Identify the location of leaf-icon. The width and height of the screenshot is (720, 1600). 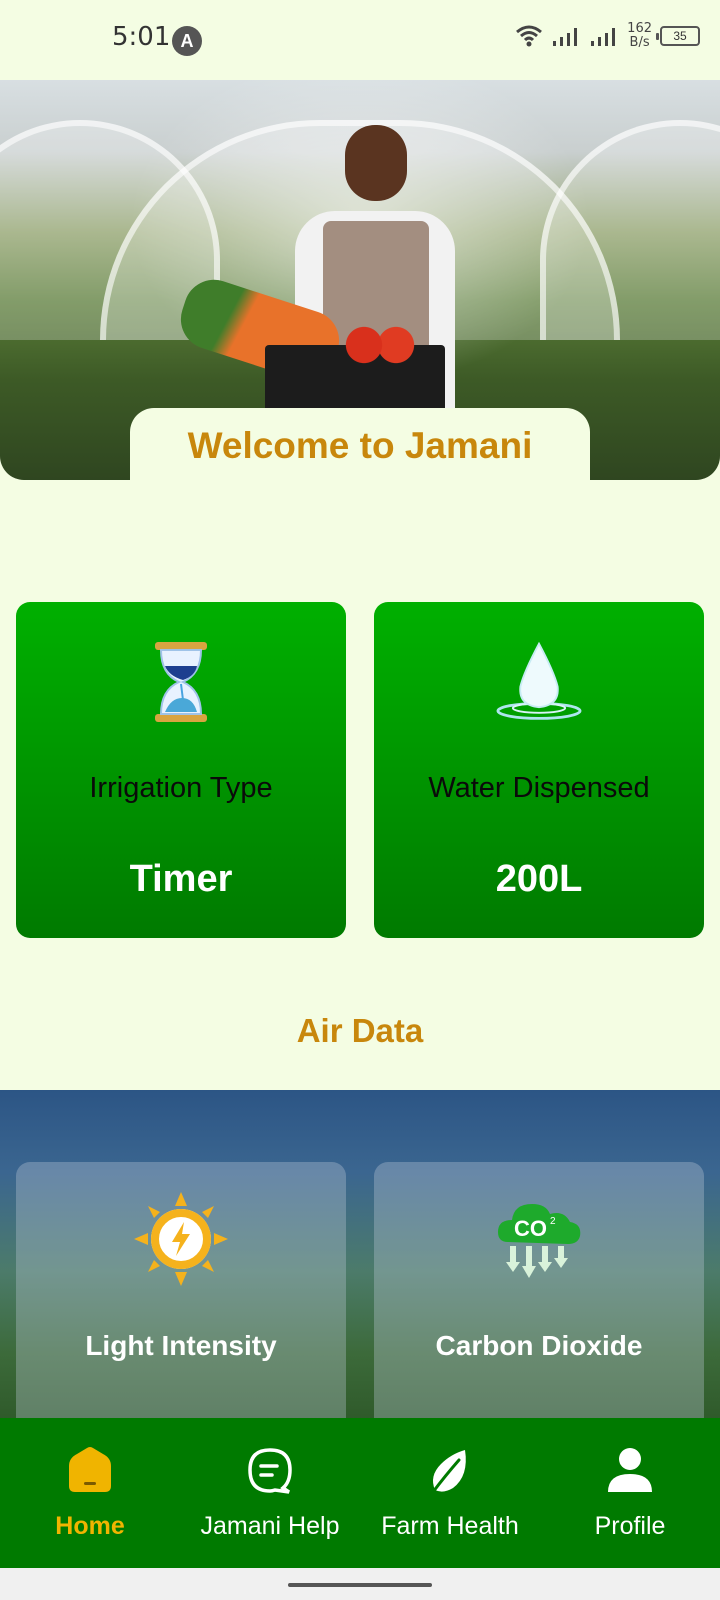
(448, 1472).